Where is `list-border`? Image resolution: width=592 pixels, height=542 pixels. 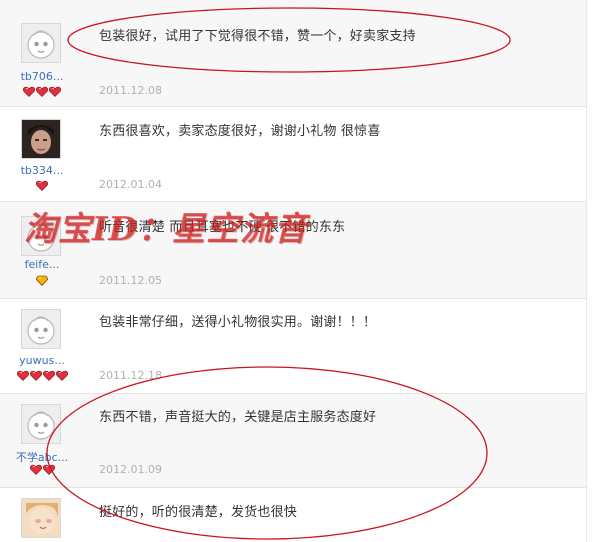 list-border is located at coordinates (586, 271).